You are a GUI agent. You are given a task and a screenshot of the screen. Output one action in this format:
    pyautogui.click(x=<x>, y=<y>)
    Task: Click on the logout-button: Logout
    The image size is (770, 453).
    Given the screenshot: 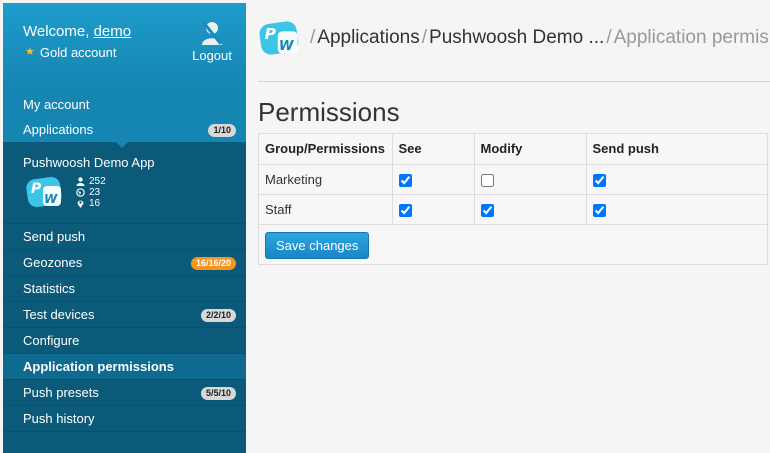 What is the action you would take?
    pyautogui.click(x=212, y=41)
    